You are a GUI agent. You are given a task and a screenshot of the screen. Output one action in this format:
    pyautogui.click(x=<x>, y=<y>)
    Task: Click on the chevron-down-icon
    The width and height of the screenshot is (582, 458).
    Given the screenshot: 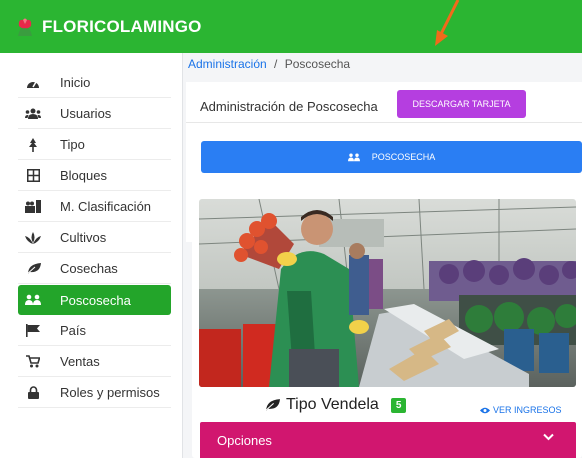 What is the action you would take?
    pyautogui.click(x=548, y=437)
    